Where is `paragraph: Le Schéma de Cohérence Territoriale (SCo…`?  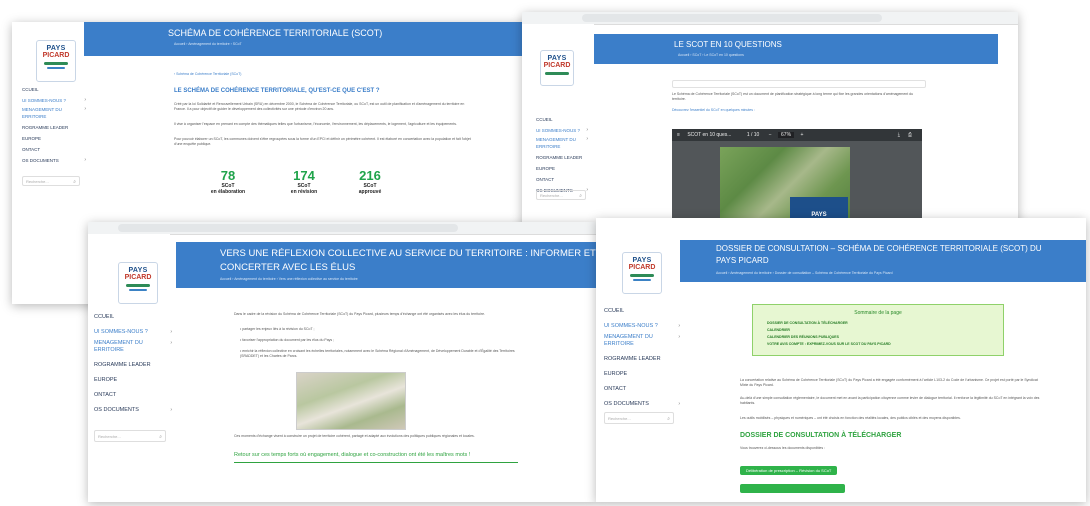
paragraph: Le Schéma de Cohérence Territoriale (SCo… is located at coordinates (793, 96).